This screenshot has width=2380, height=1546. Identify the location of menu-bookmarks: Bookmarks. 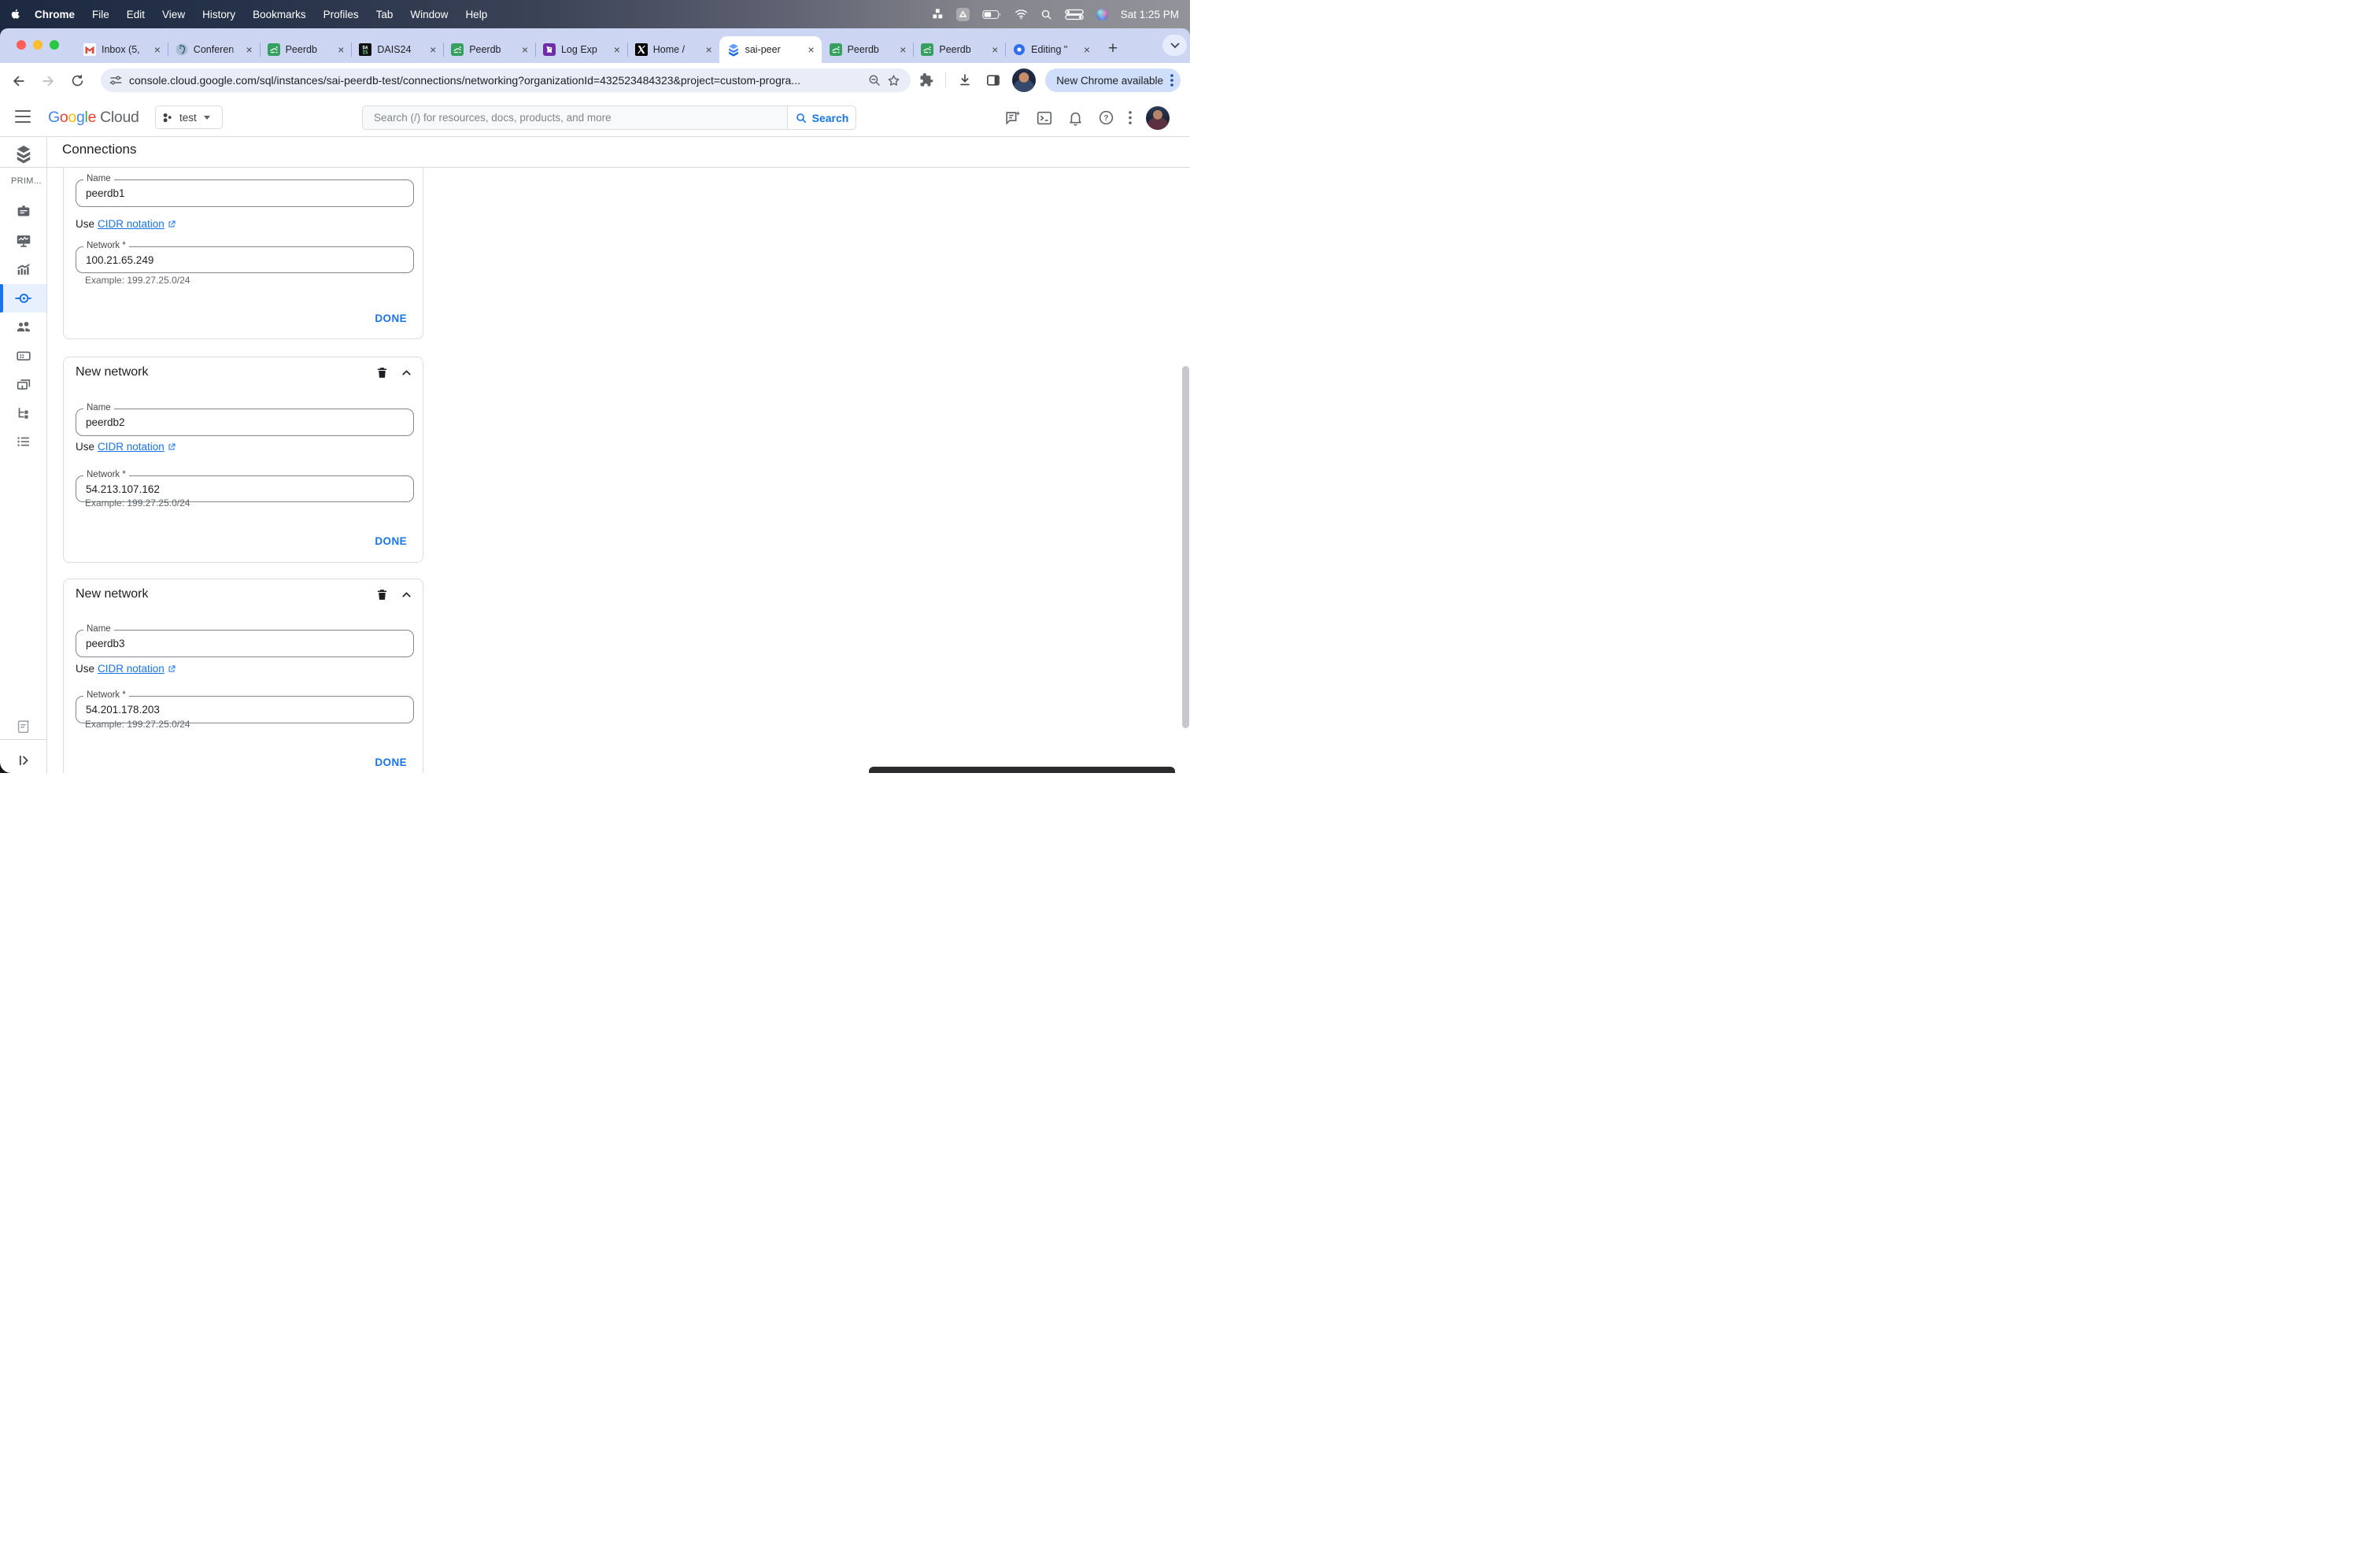
(279, 14).